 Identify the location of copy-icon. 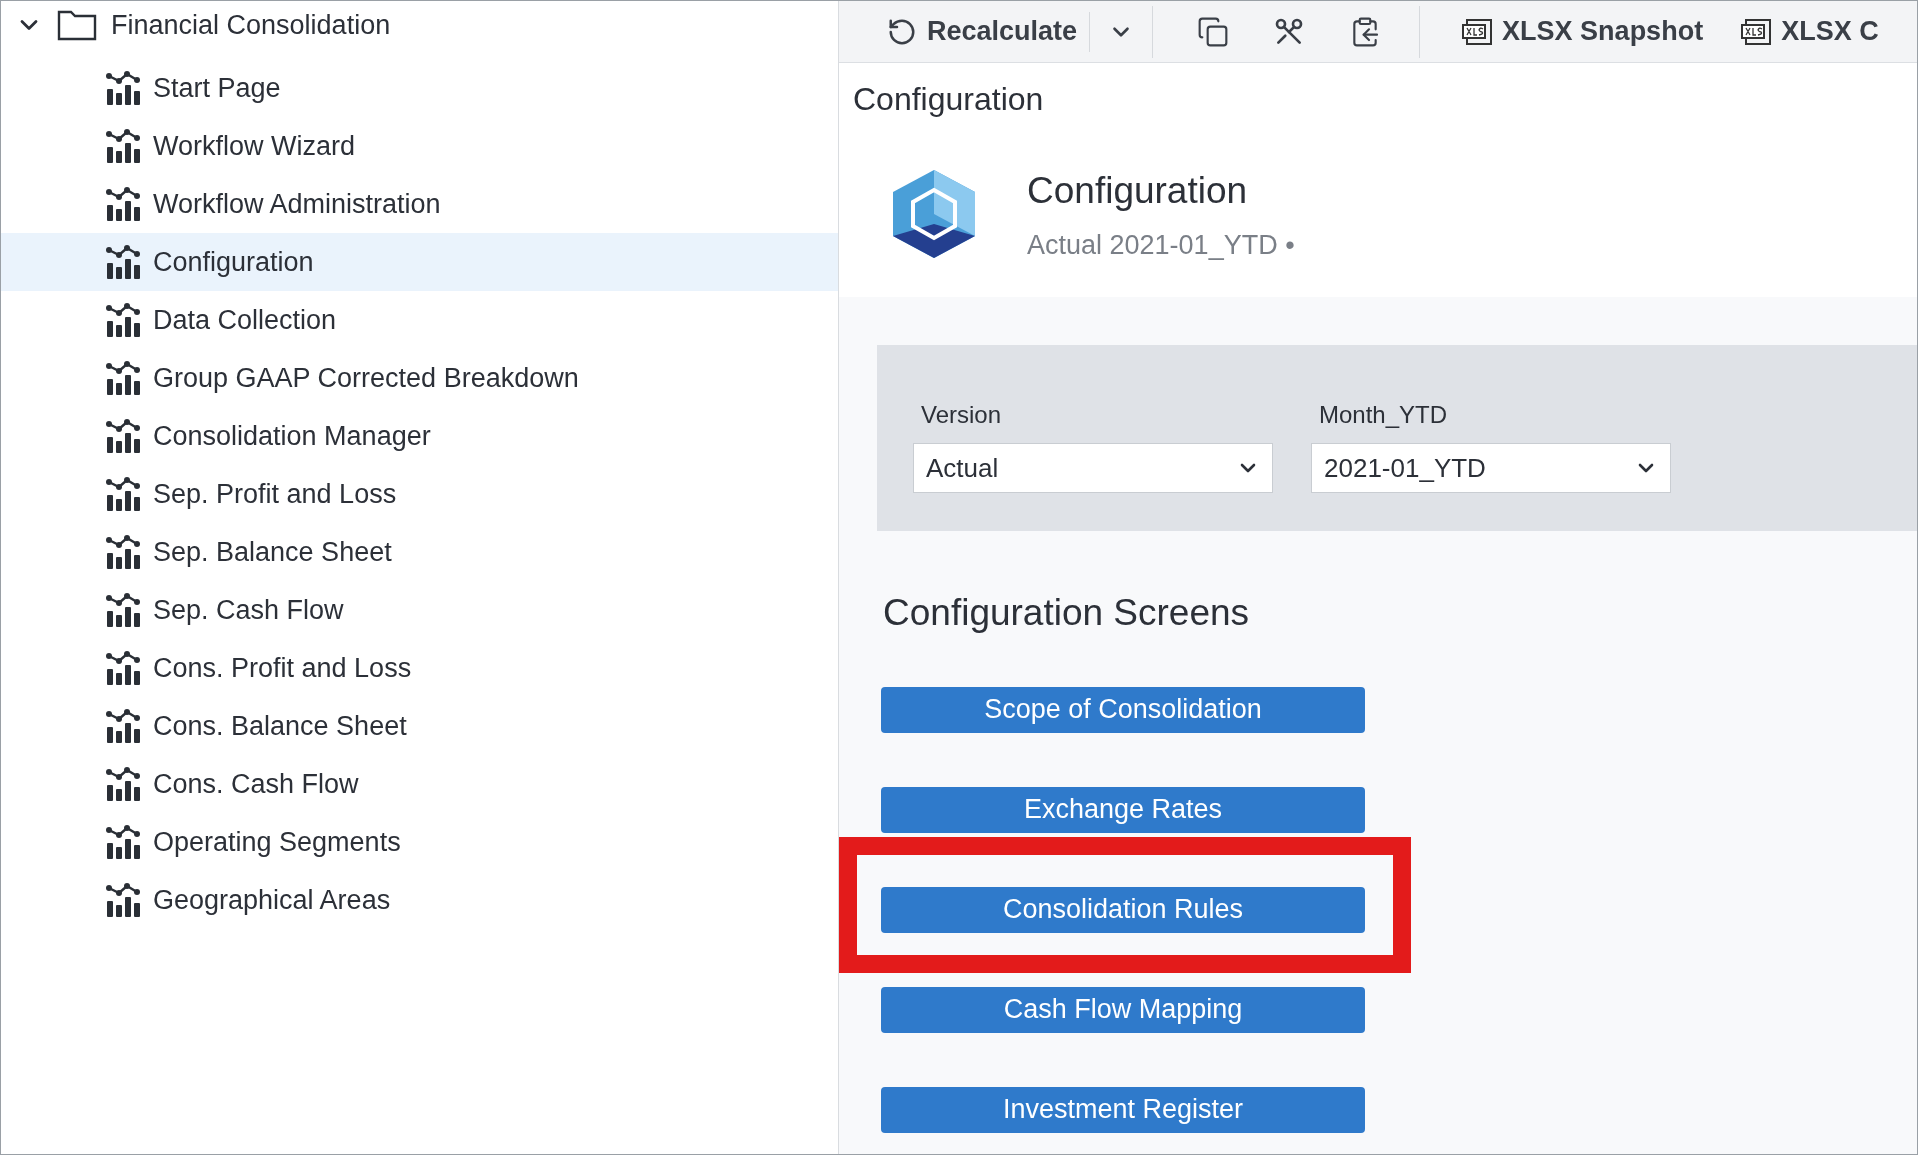
(1213, 31).